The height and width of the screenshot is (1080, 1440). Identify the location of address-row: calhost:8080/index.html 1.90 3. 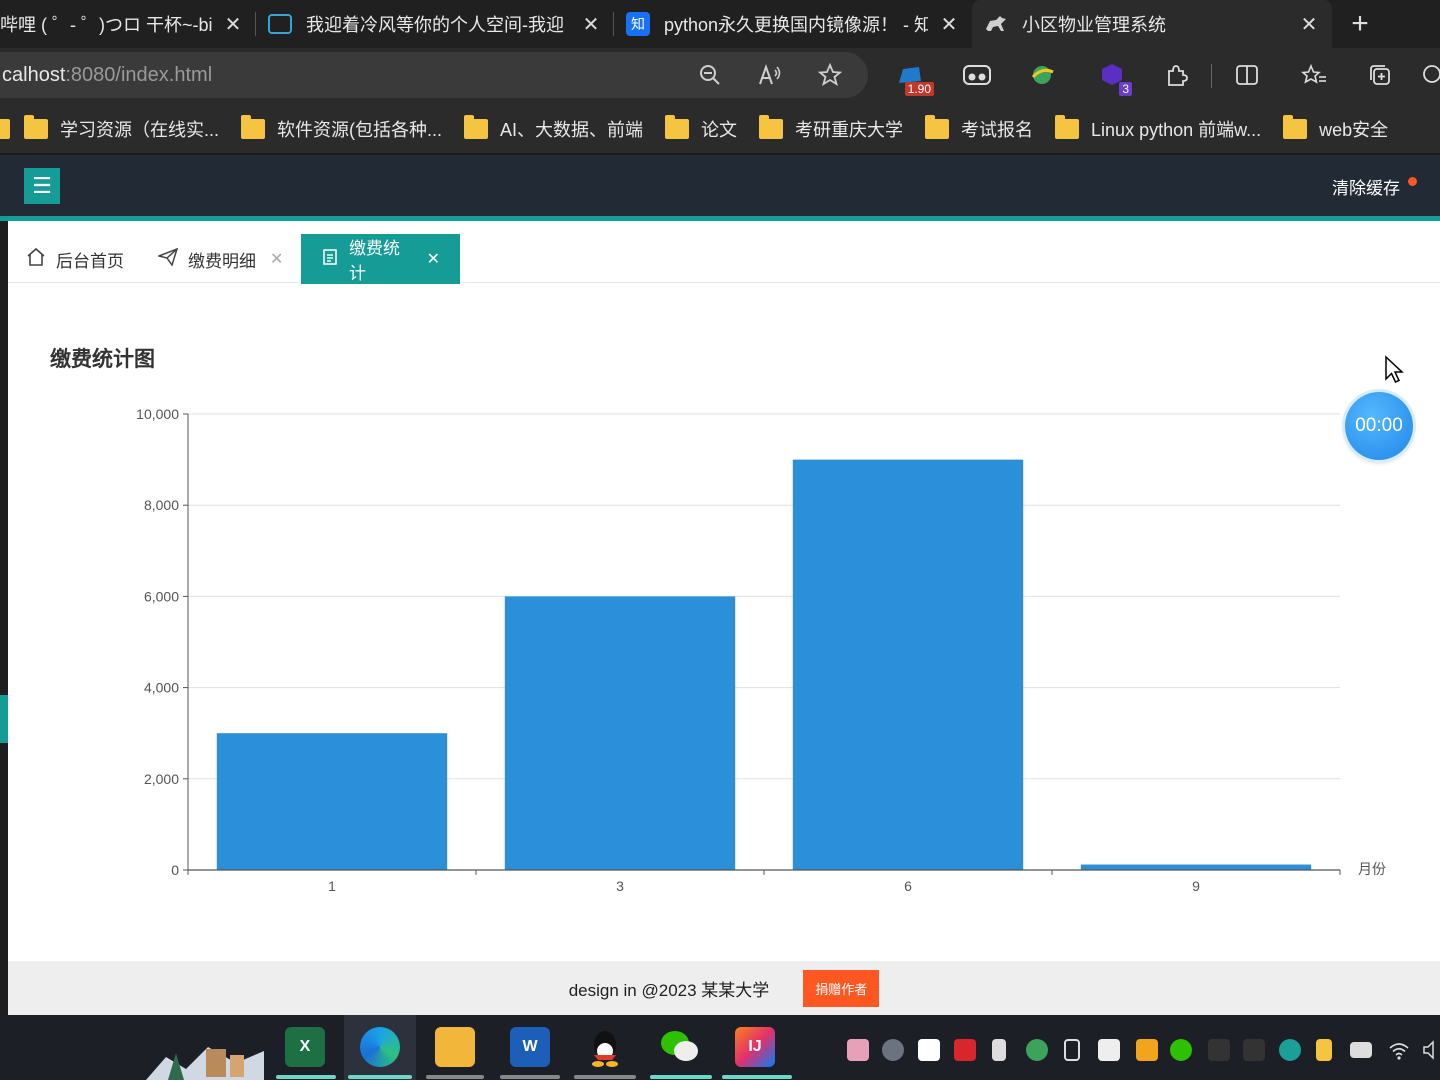
(720, 76).